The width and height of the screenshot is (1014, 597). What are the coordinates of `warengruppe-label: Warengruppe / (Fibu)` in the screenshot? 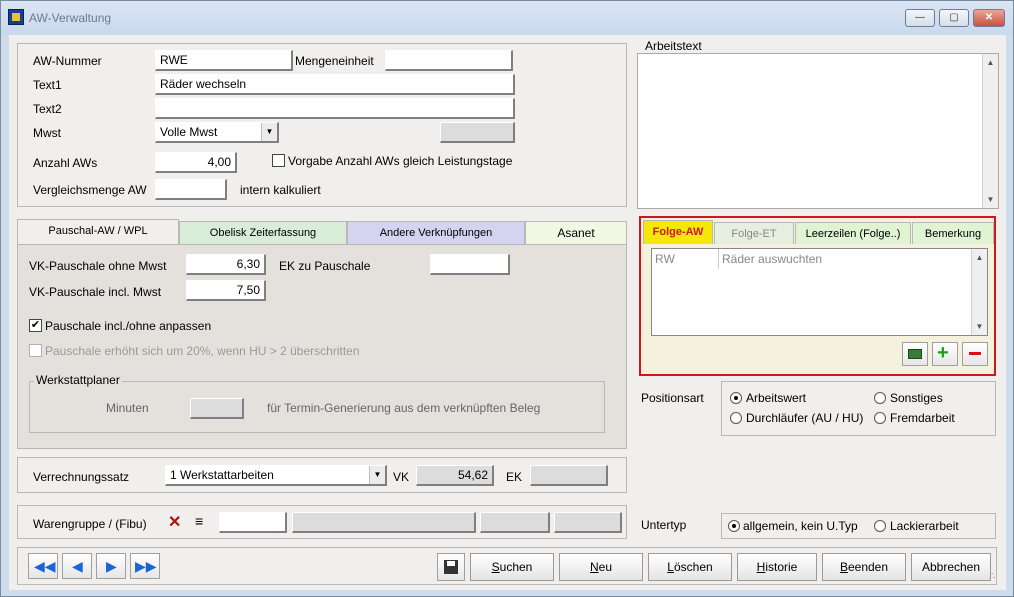 It's located at (90, 524).